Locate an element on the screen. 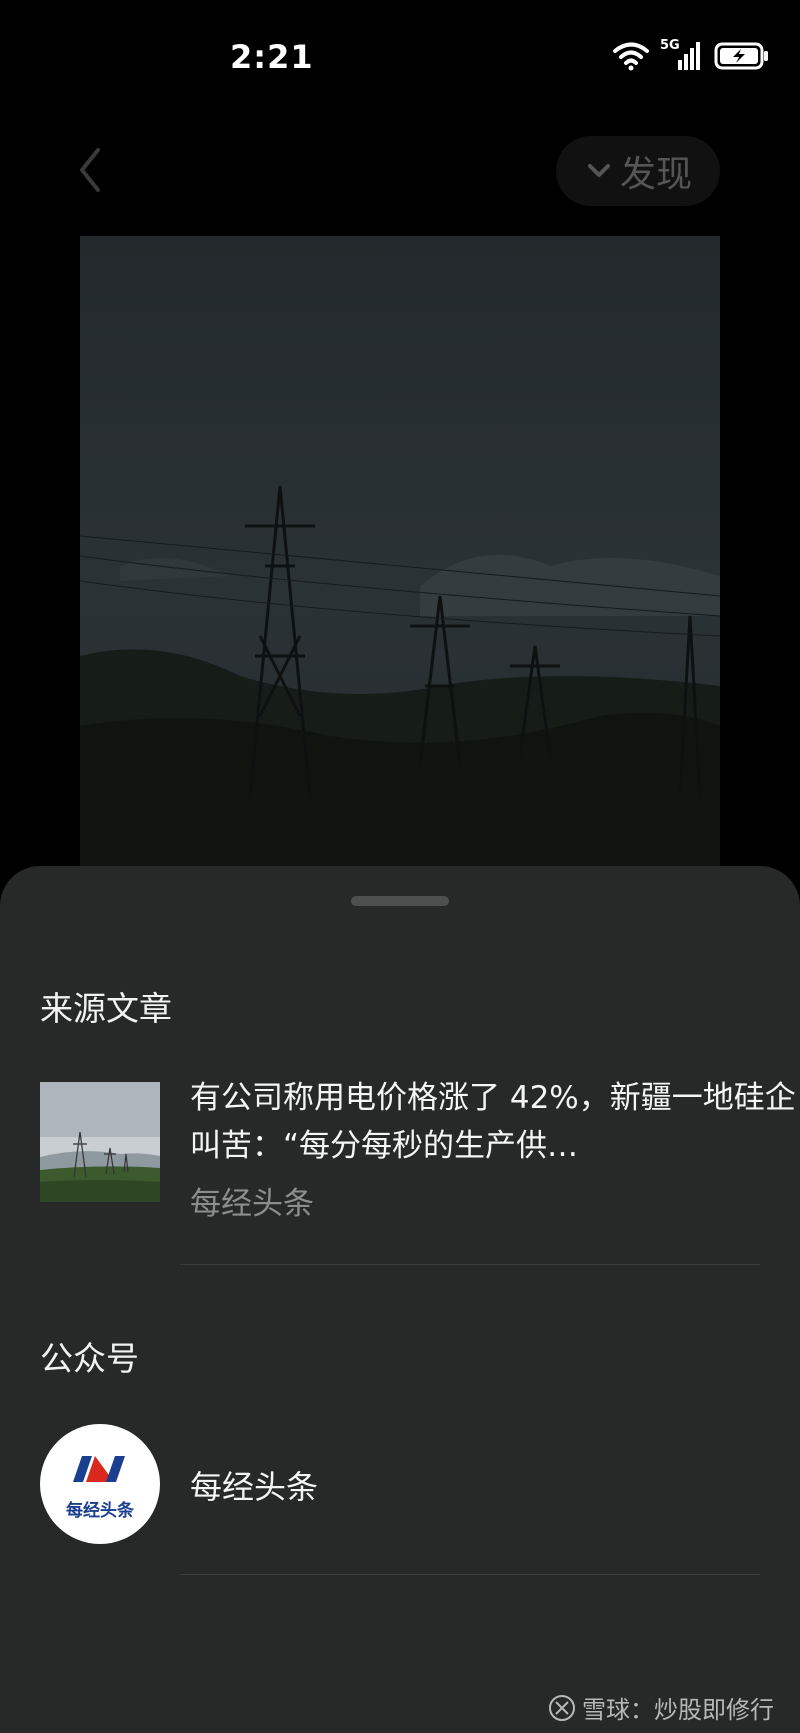  back-button is located at coordinates (95, 170).